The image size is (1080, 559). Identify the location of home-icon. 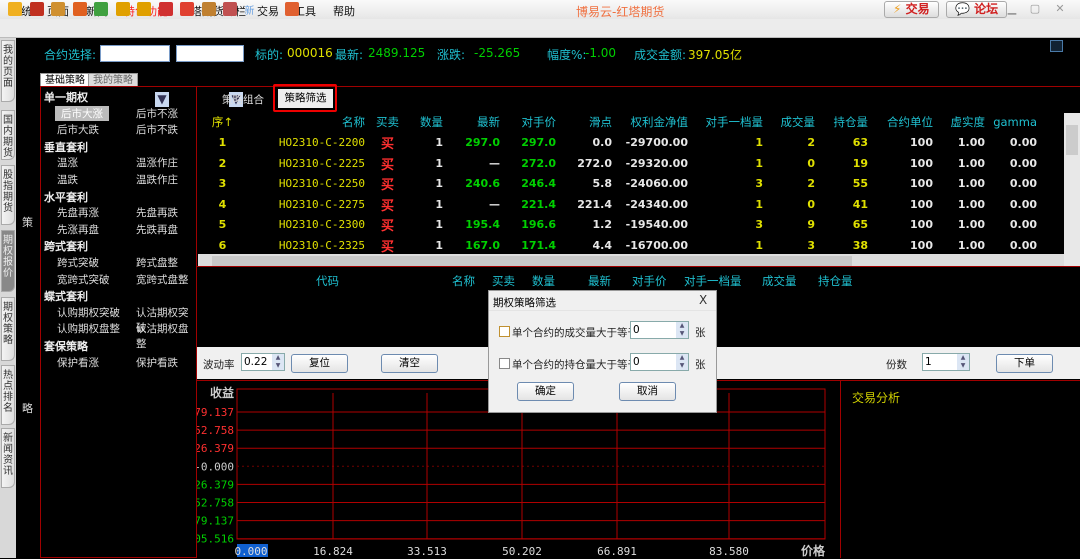
(36, 9).